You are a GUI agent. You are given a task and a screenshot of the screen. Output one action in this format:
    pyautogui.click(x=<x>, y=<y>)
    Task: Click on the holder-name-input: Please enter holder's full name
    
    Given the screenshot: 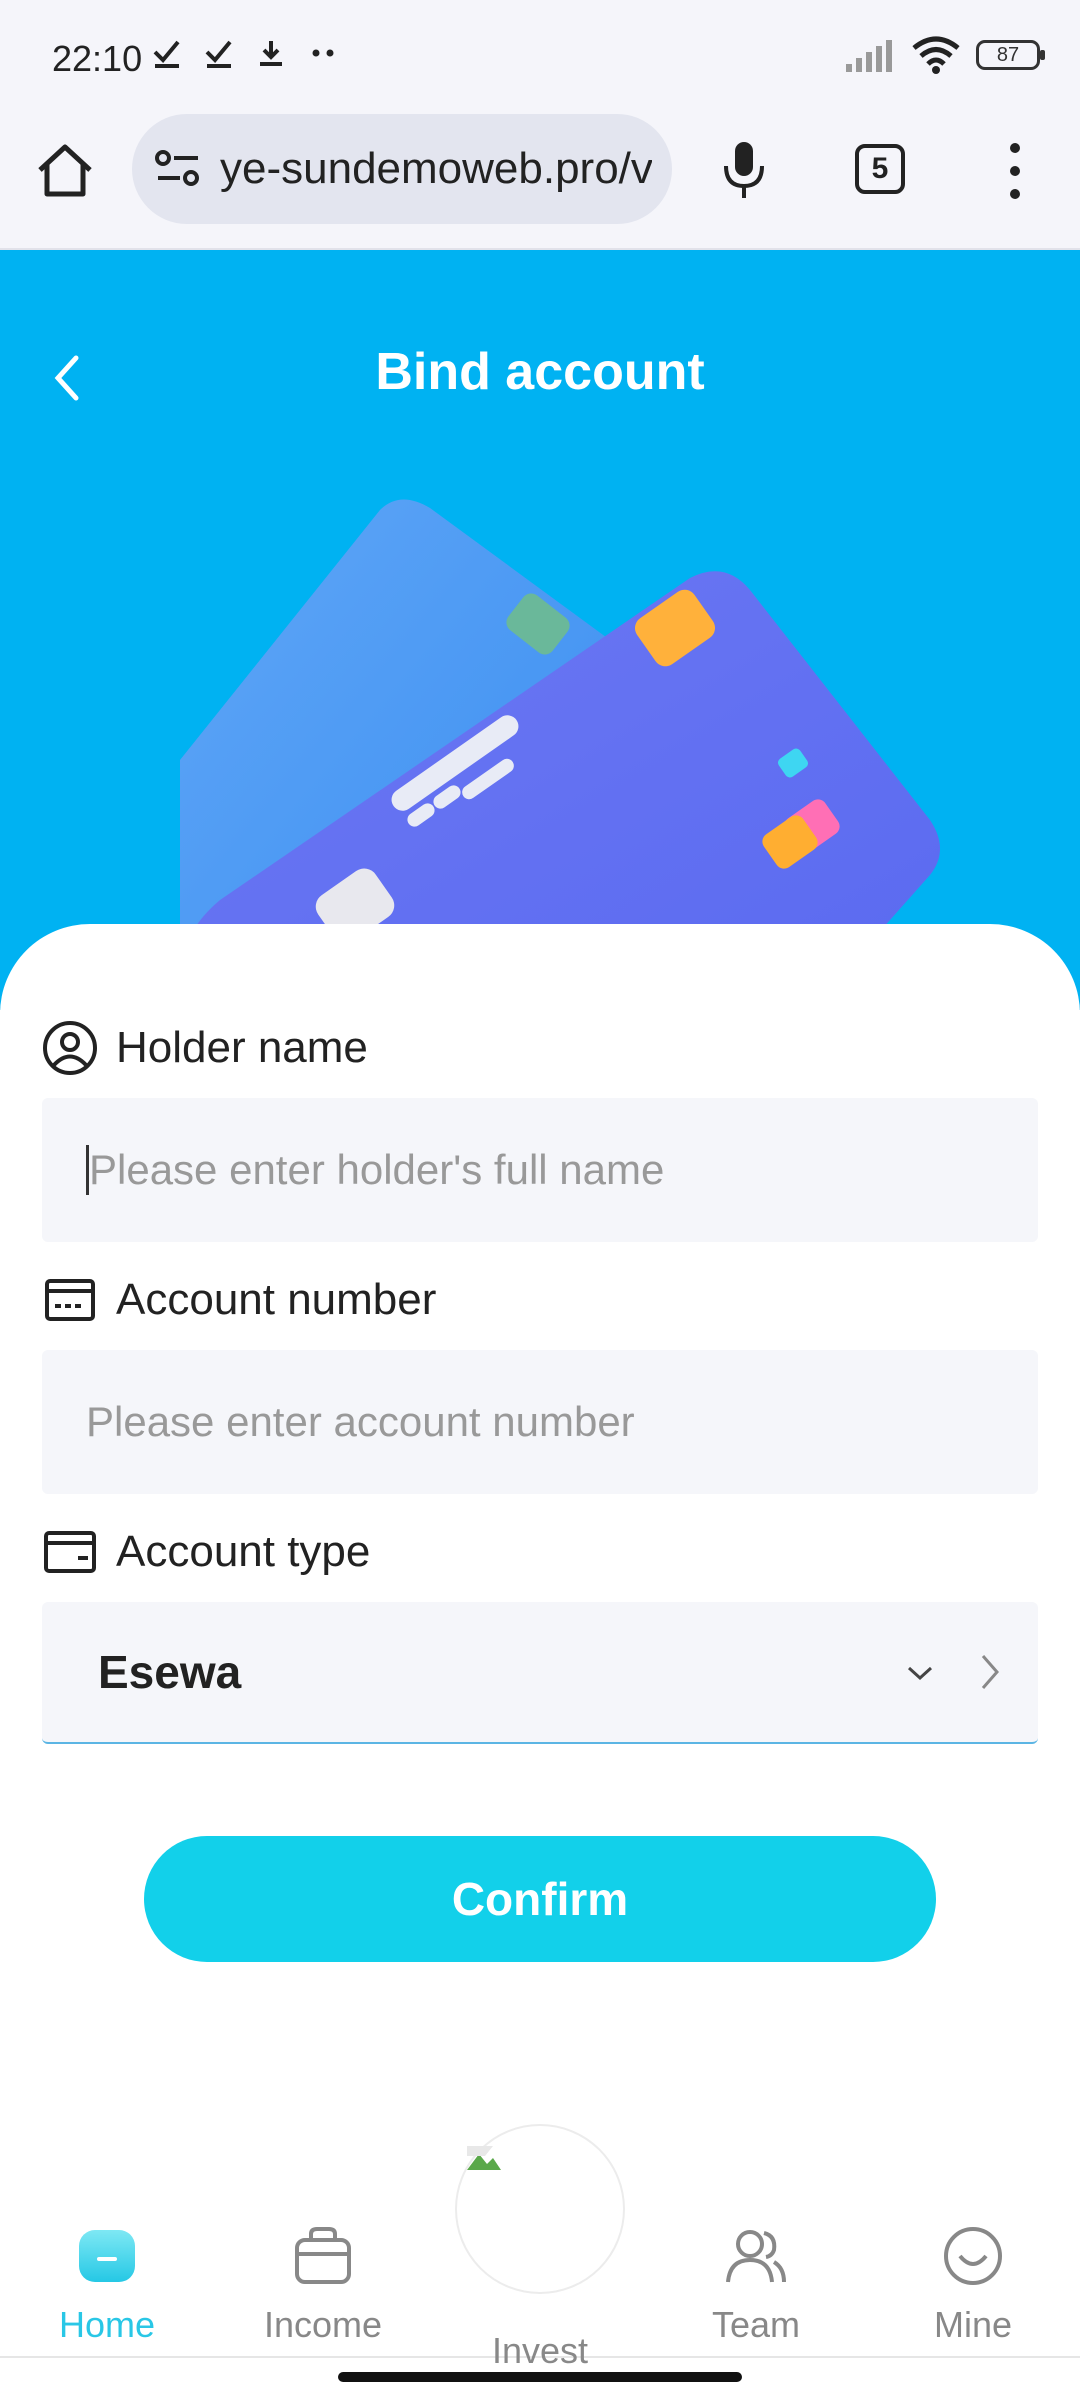 What is the action you would take?
    pyautogui.click(x=540, y=1170)
    